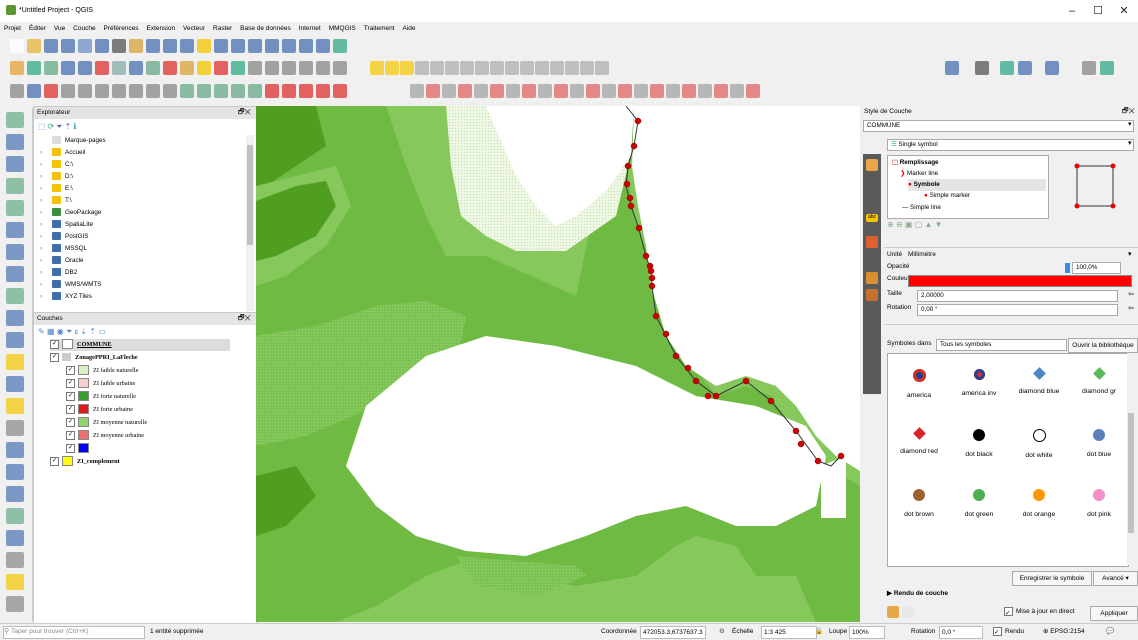  I want to click on info-icon: ℹ, so click(74, 126).